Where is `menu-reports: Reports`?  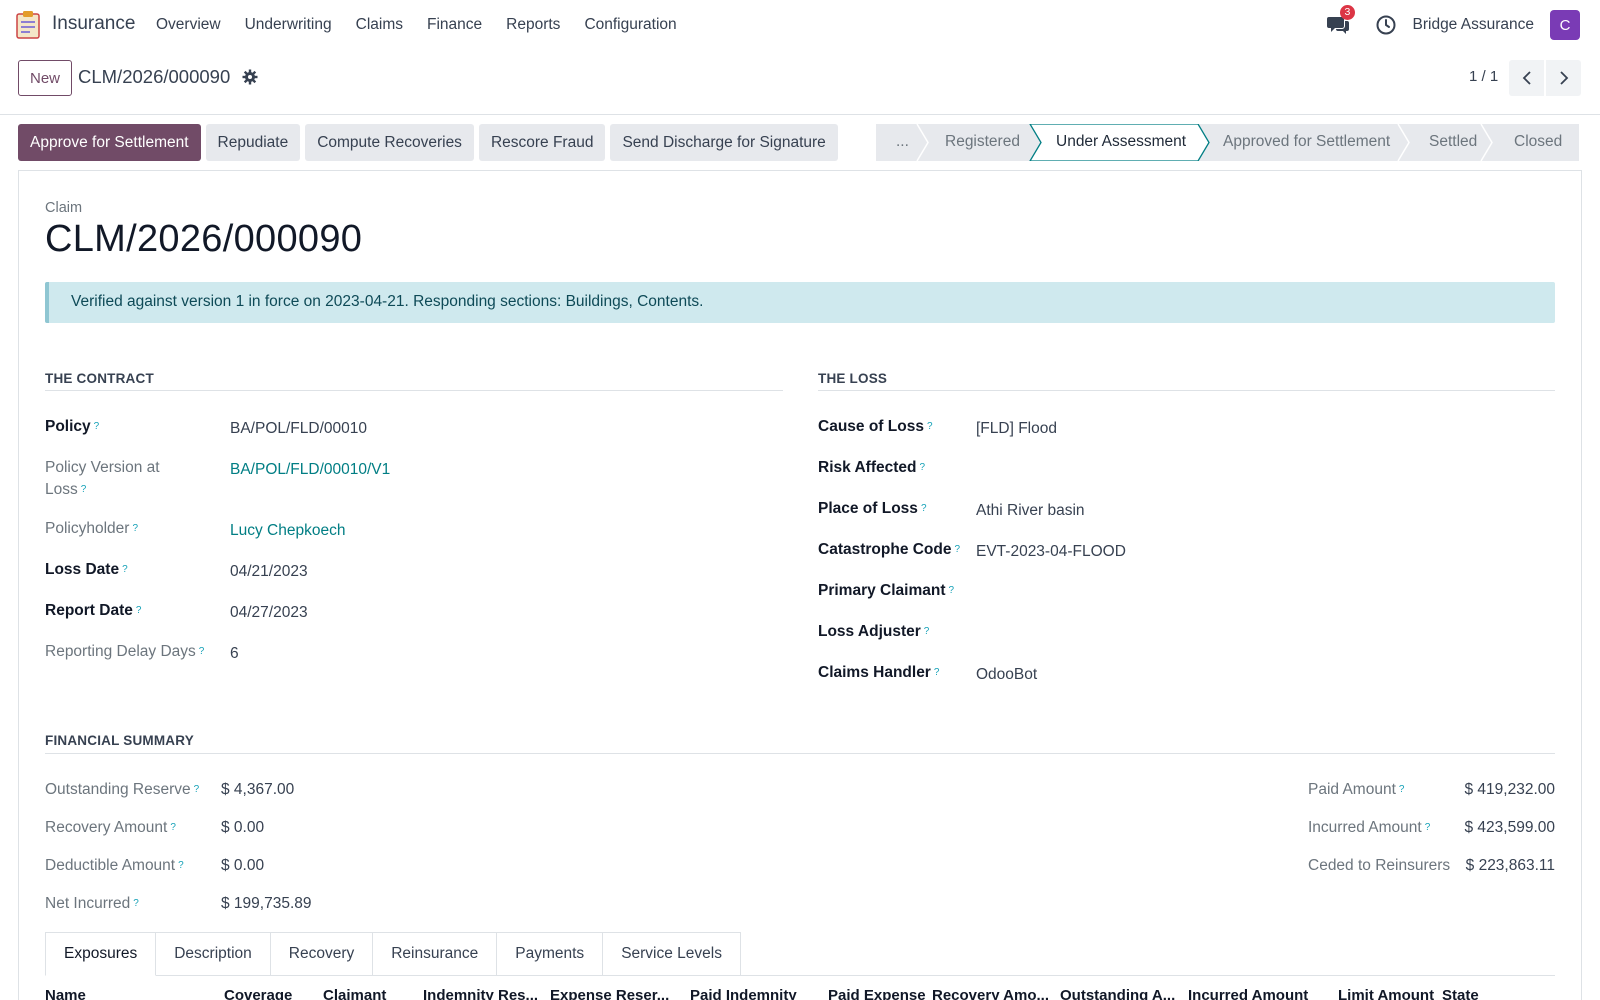 menu-reports: Reports is located at coordinates (533, 25).